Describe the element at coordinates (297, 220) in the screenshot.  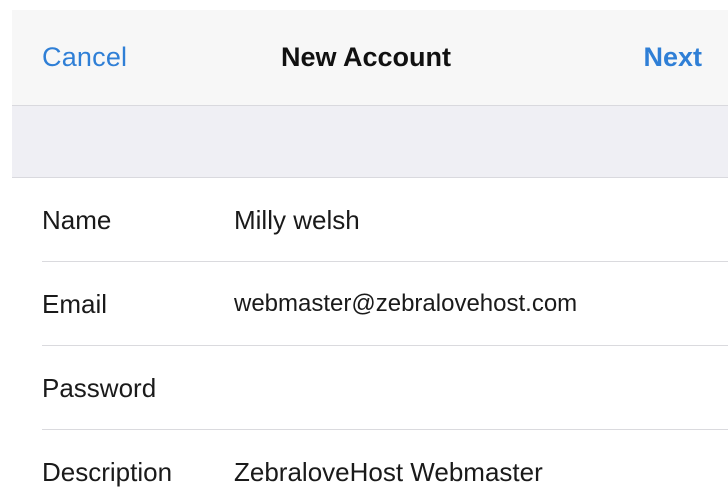
I see `name-field: Milly welsh` at that location.